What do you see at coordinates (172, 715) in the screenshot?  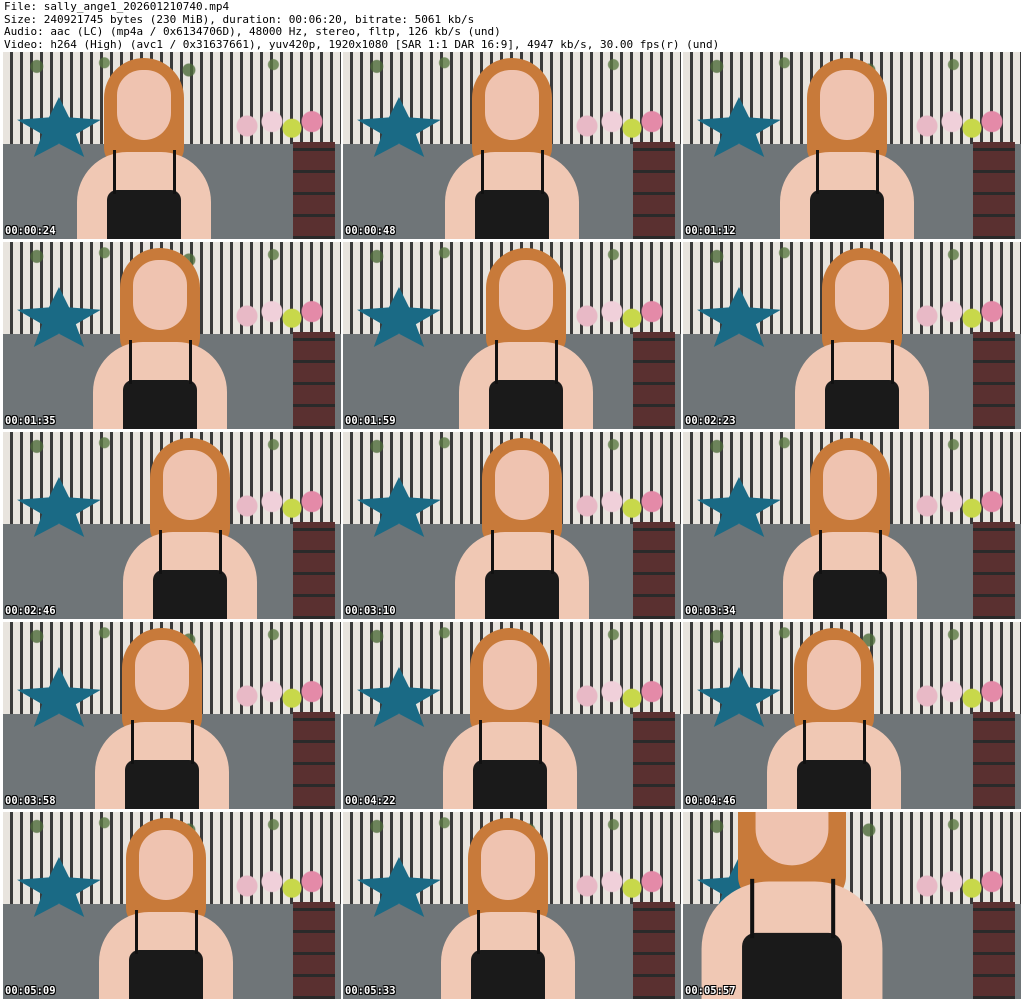 I see `video-frame-thumbnail: 00:03:58` at bounding box center [172, 715].